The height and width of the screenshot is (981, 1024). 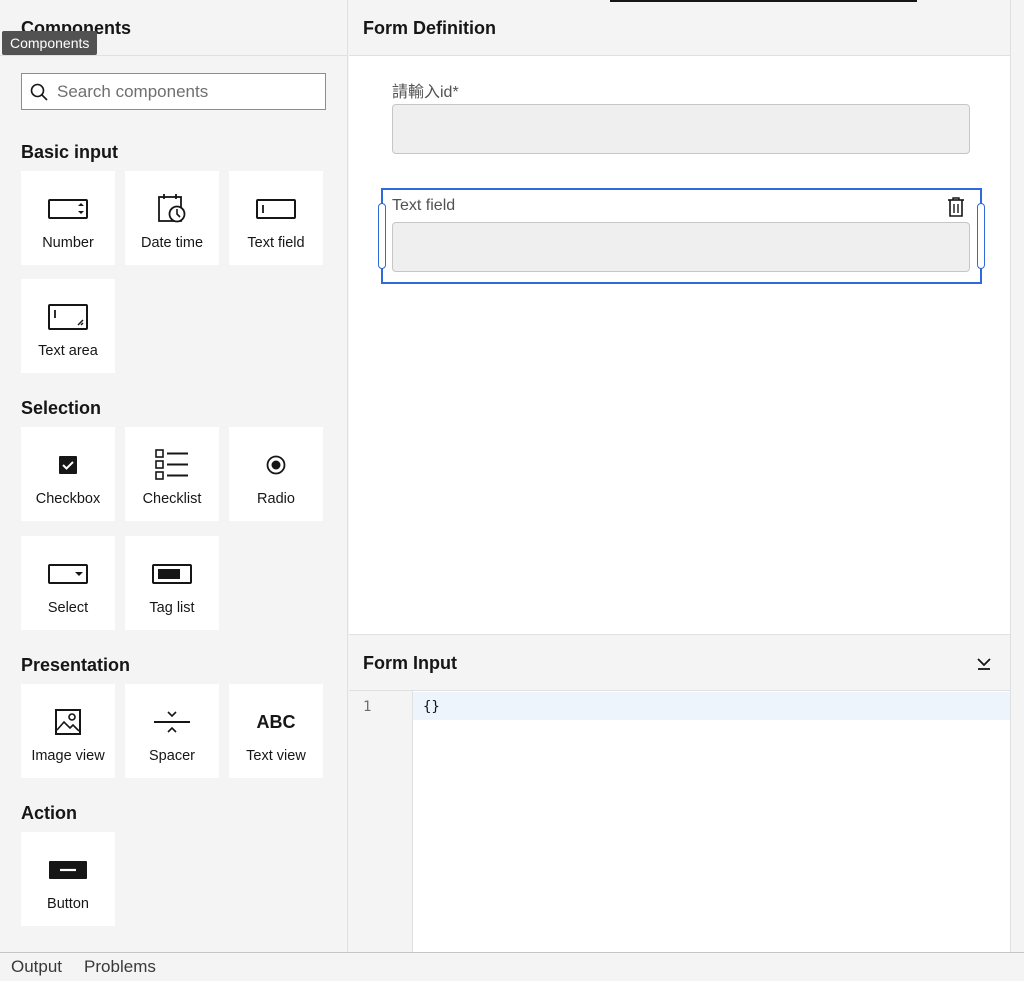 I want to click on component-select: Select, so click(x=68, y=583).